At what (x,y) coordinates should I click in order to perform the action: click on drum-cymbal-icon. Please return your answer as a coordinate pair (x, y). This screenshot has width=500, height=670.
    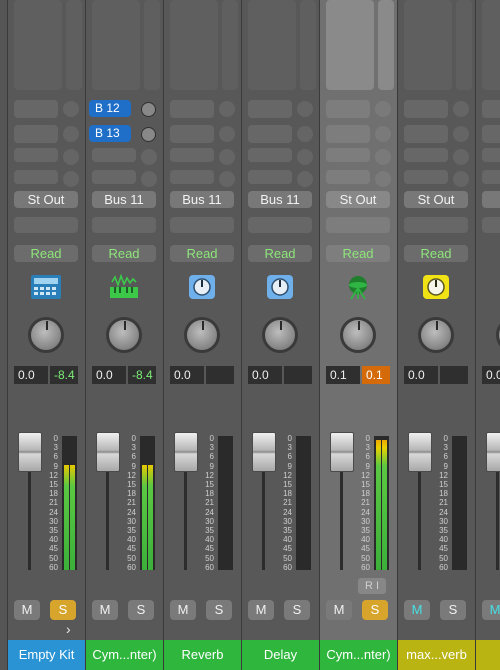
    Looking at the image, I should click on (358, 287).